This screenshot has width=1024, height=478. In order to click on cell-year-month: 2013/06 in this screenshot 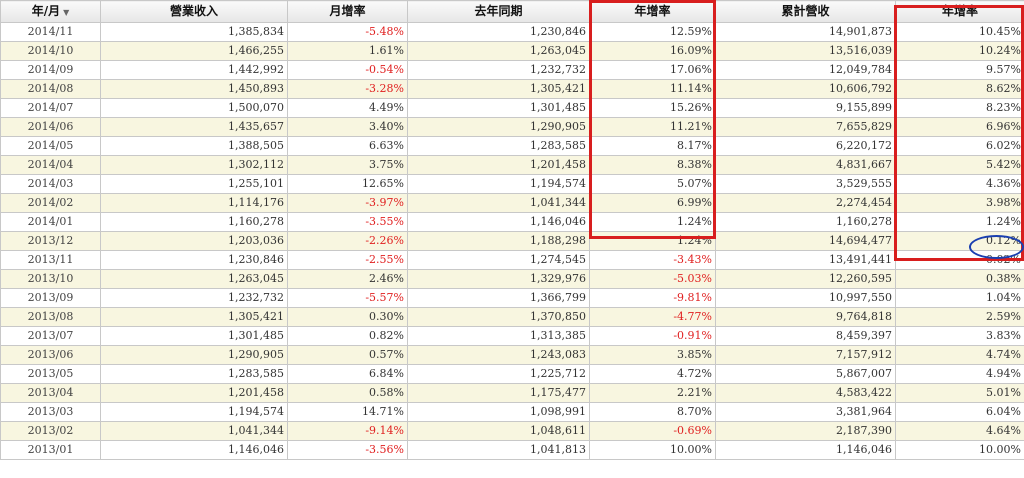, I will do `click(50, 354)`.